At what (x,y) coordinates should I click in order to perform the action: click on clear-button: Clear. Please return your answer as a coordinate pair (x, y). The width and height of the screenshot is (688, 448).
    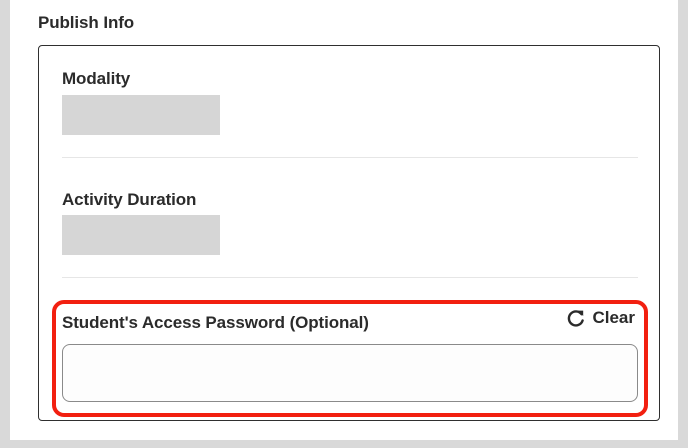
    Looking at the image, I should click on (600, 318).